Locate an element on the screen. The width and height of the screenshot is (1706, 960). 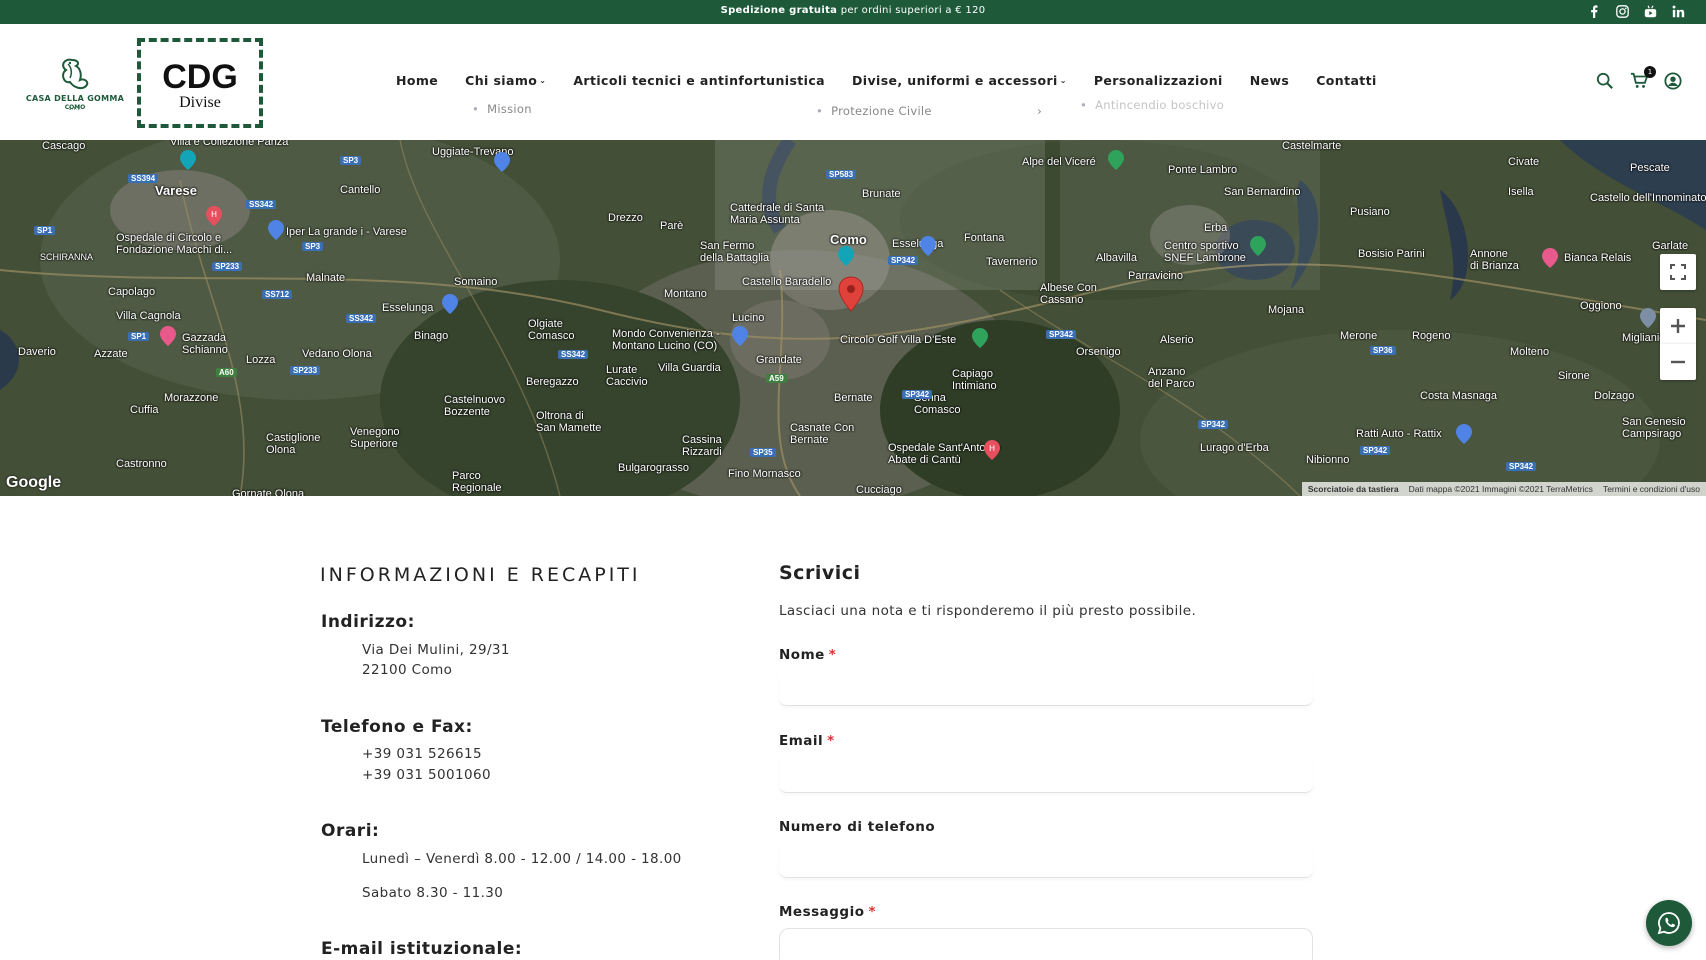
cdg-divise-logo: CDG Divise is located at coordinates (200, 83).